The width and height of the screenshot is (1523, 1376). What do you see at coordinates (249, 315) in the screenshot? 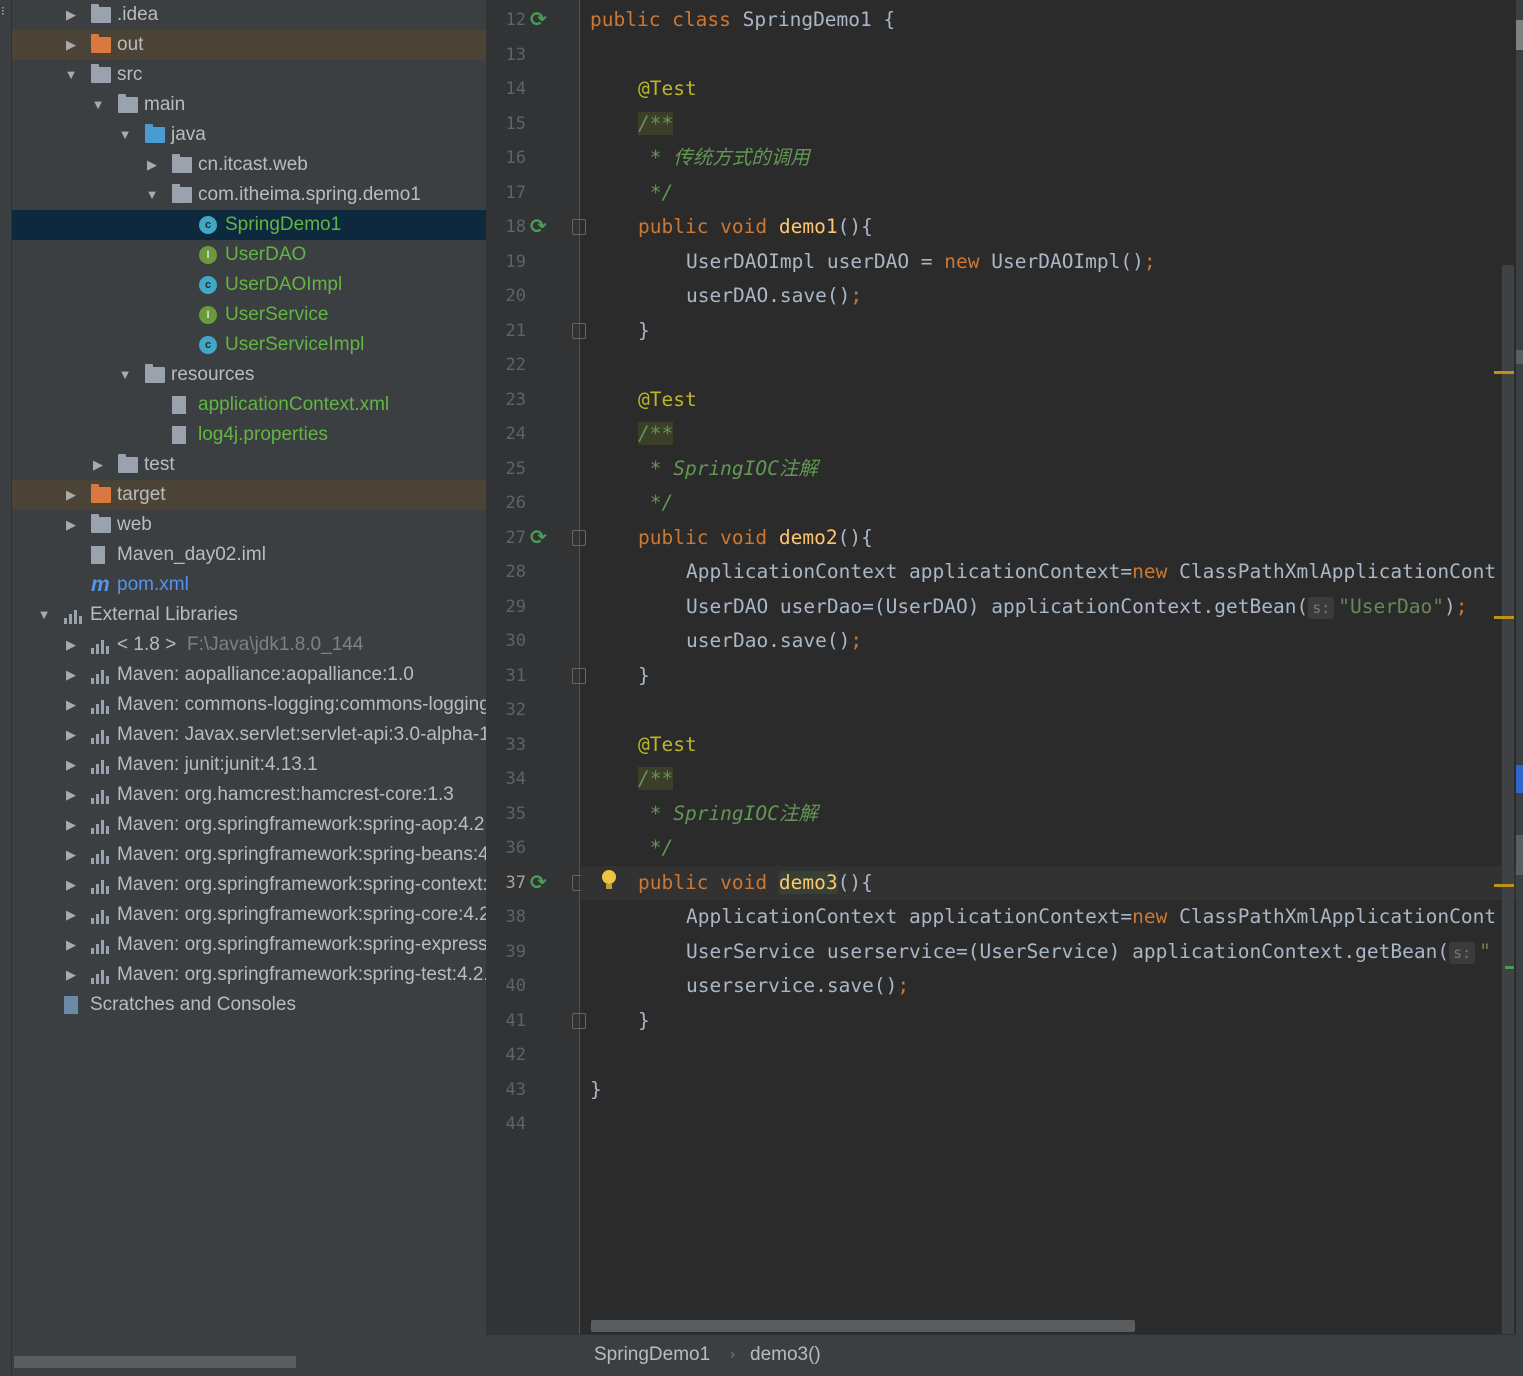
I see `tree-node: I UserService` at bounding box center [249, 315].